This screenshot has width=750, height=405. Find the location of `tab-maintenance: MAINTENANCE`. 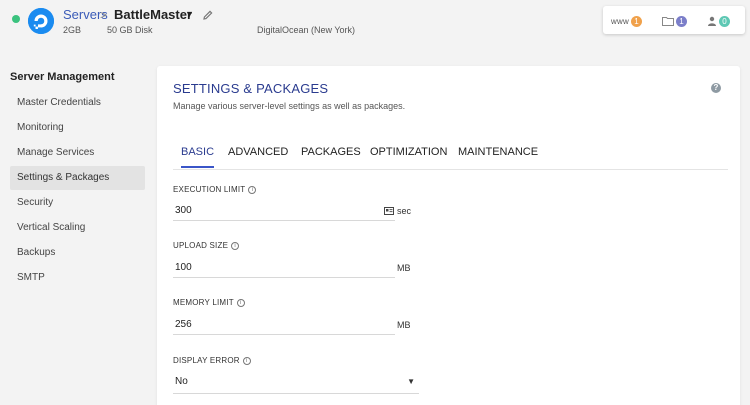

tab-maintenance: MAINTENANCE is located at coordinates (498, 156).